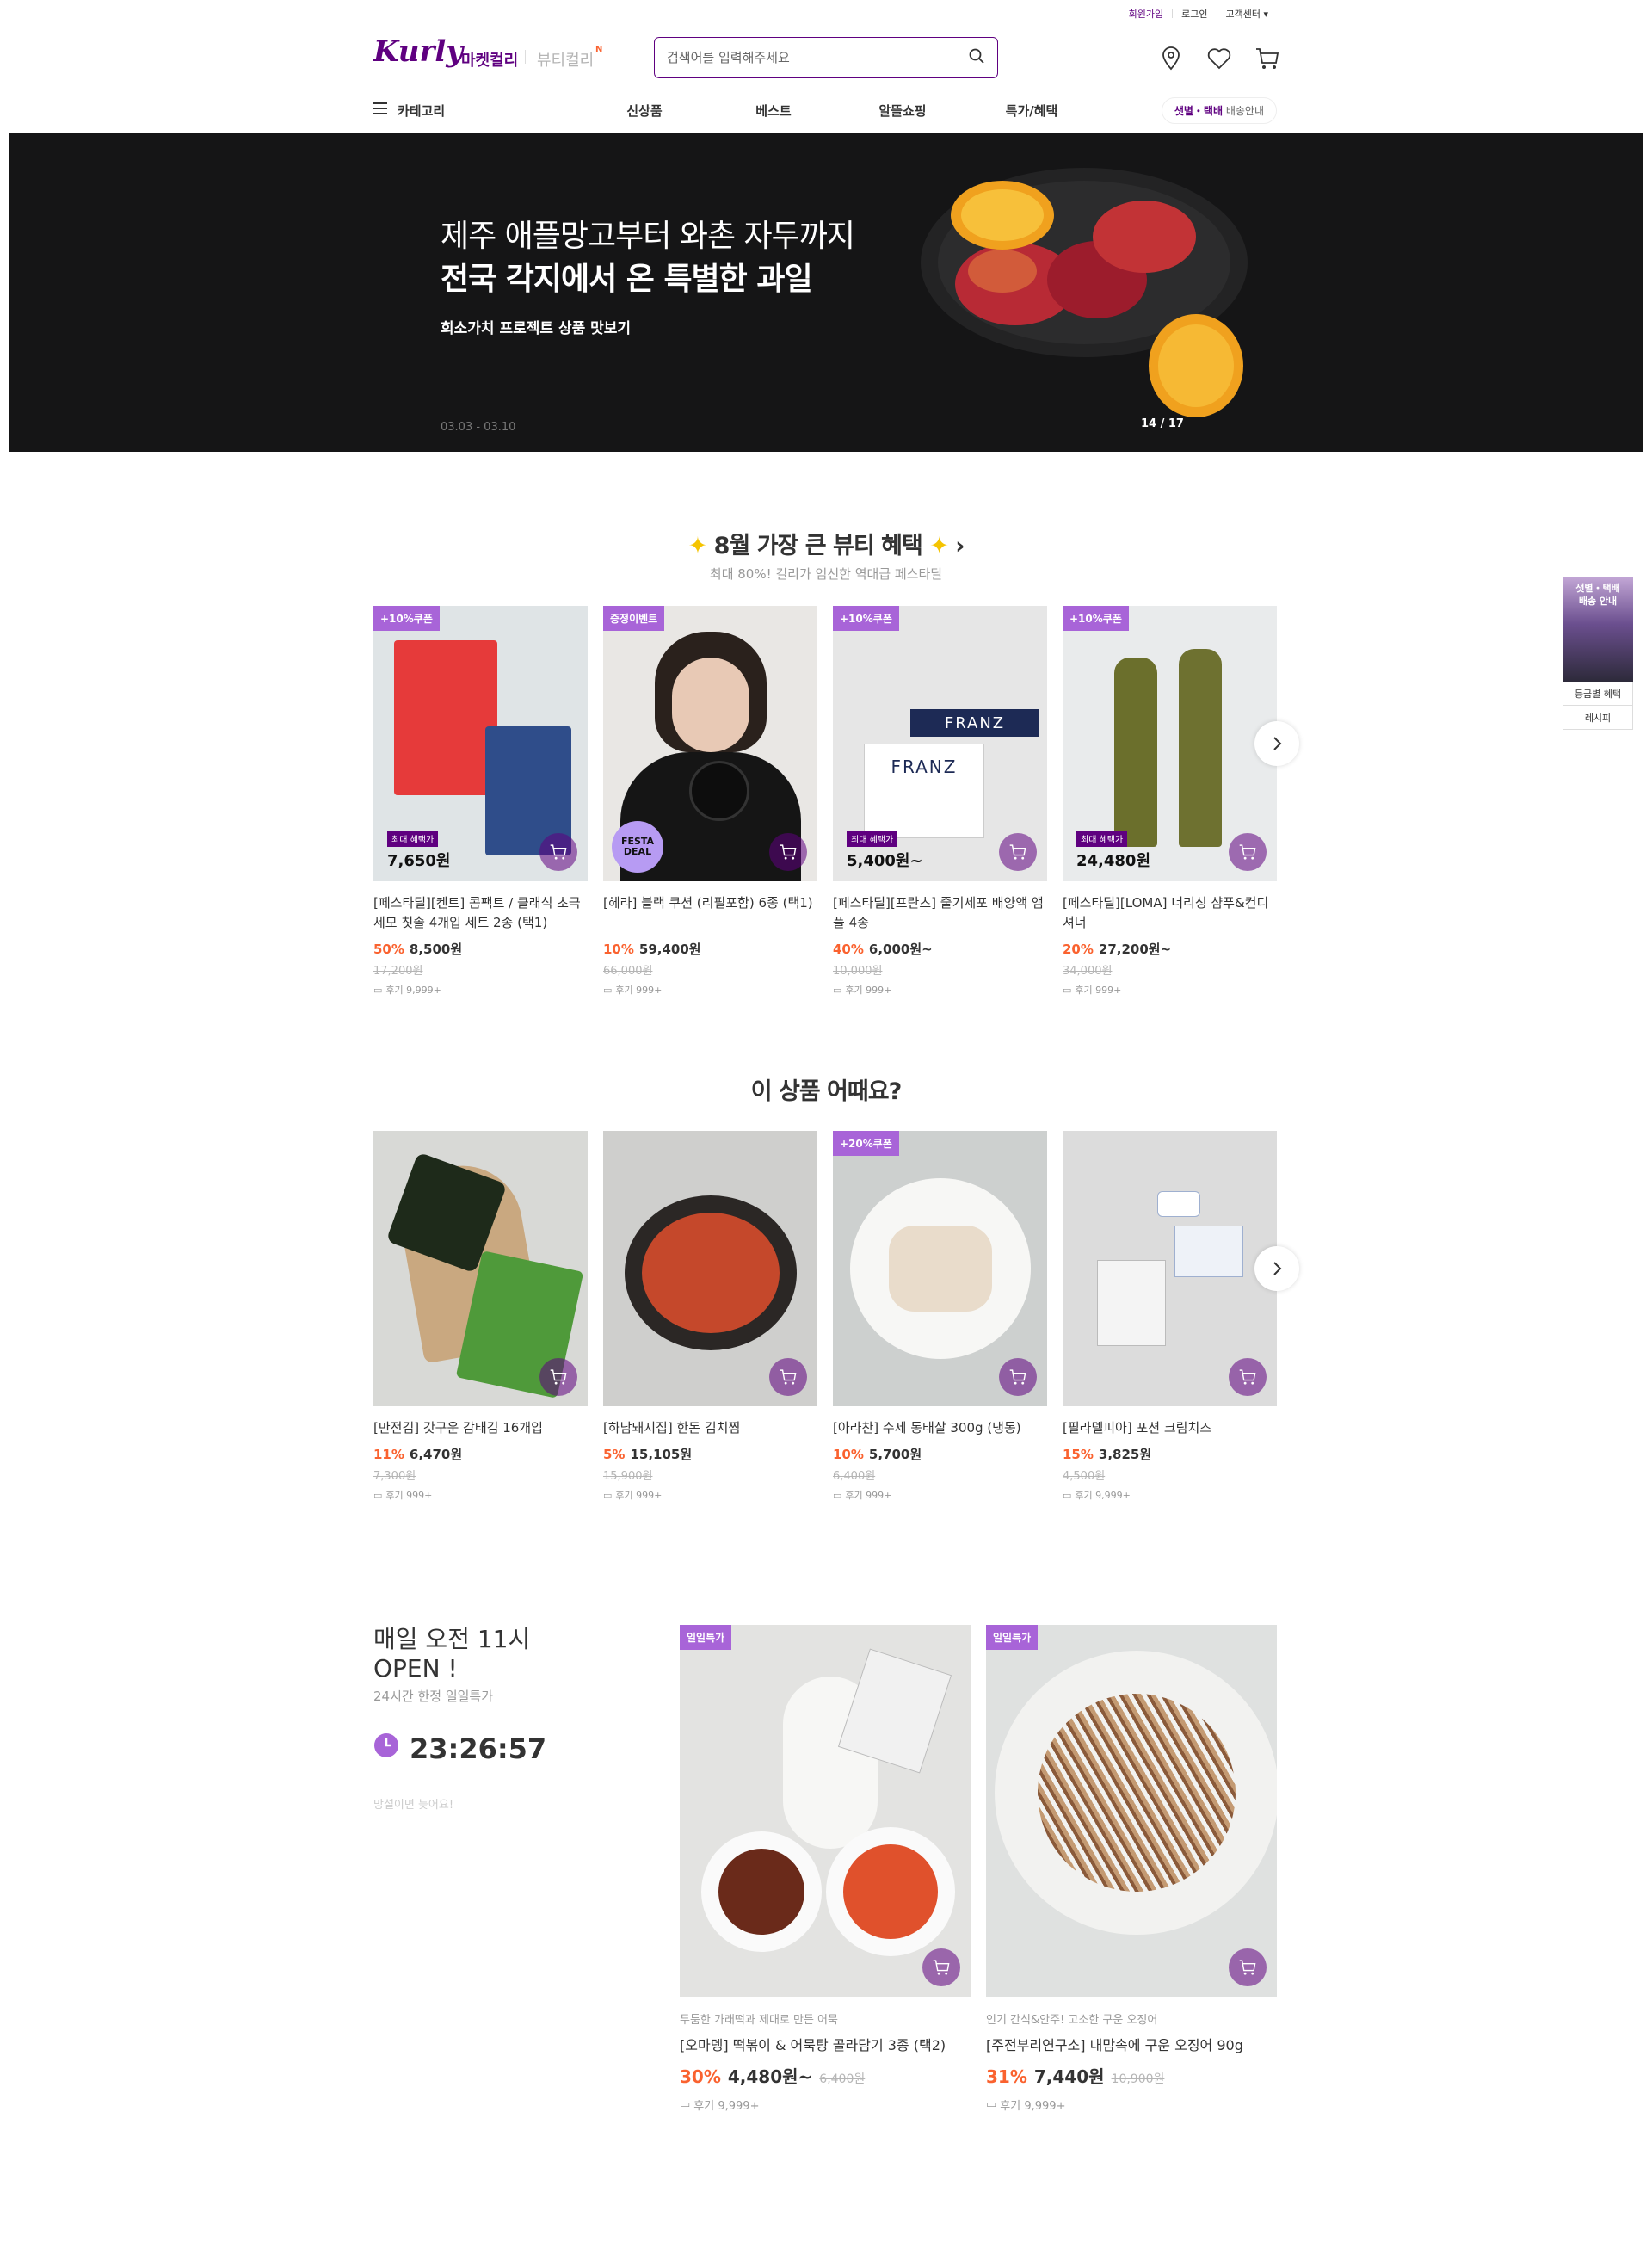 This screenshot has height=2254, width=1652. I want to click on product-name: [오마뎅] 떡볶이 & 어묵탕 골라담기 3종 (택2), so click(825, 2044).